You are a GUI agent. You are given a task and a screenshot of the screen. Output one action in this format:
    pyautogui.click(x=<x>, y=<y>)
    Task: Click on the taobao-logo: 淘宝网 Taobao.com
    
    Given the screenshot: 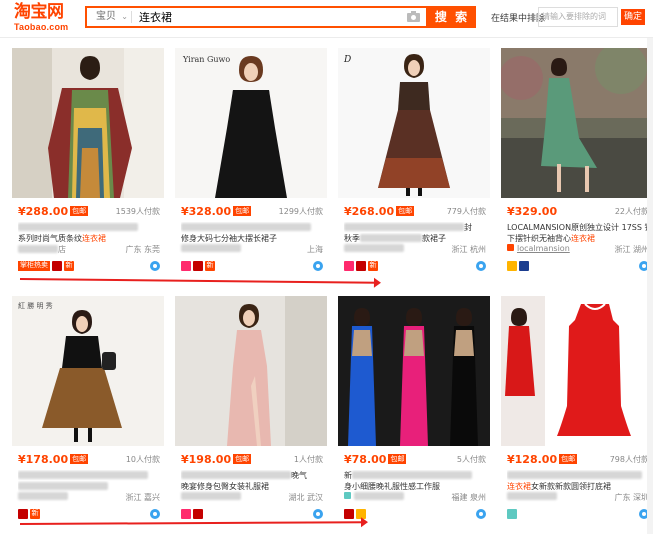 What is the action you would take?
    pyautogui.click(x=45, y=18)
    